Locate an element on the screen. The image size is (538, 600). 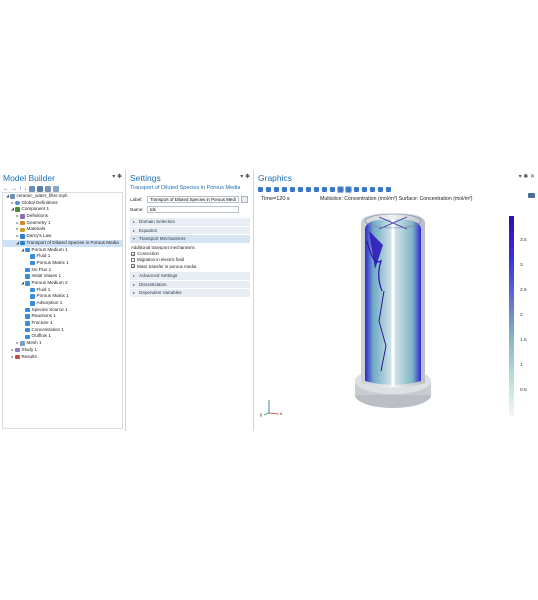
mechanism-checkbox-row: ✓ Mass transfer in porous media is located at coordinates (190, 266).